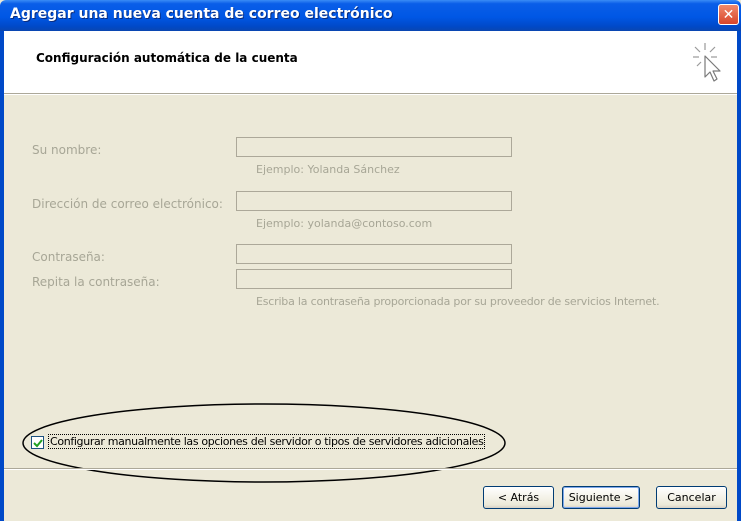  What do you see at coordinates (328, 169) in the screenshot?
I see `name-hint: Ejemplo: Yolanda Sánchez` at bounding box center [328, 169].